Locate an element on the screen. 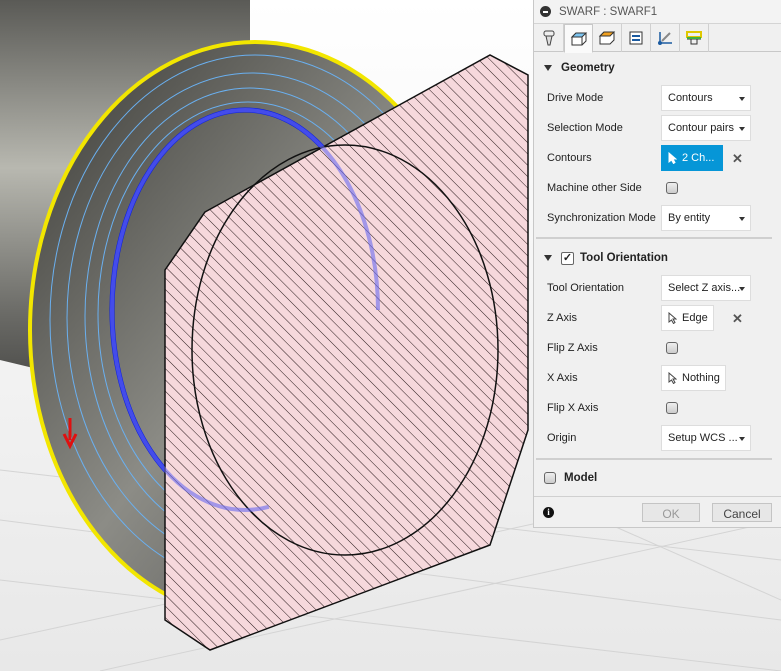 This screenshot has width=781, height=671. x-axis-value: Nothing is located at coordinates (701, 378).